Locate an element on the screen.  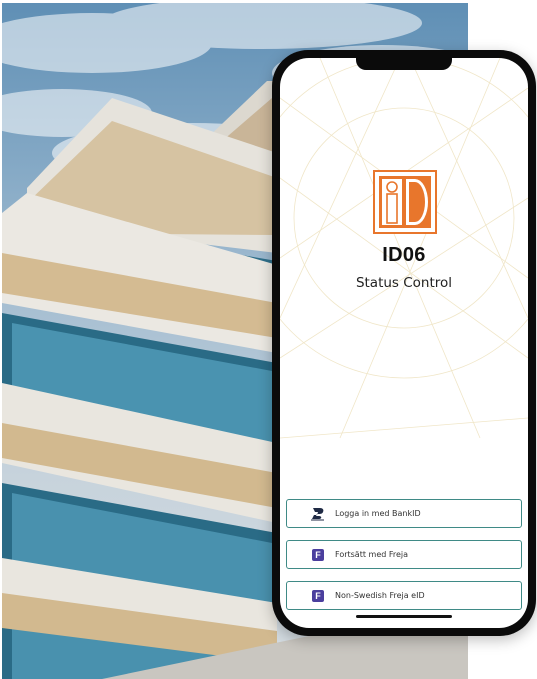
id06-logo-icon is located at coordinates (405, 202).